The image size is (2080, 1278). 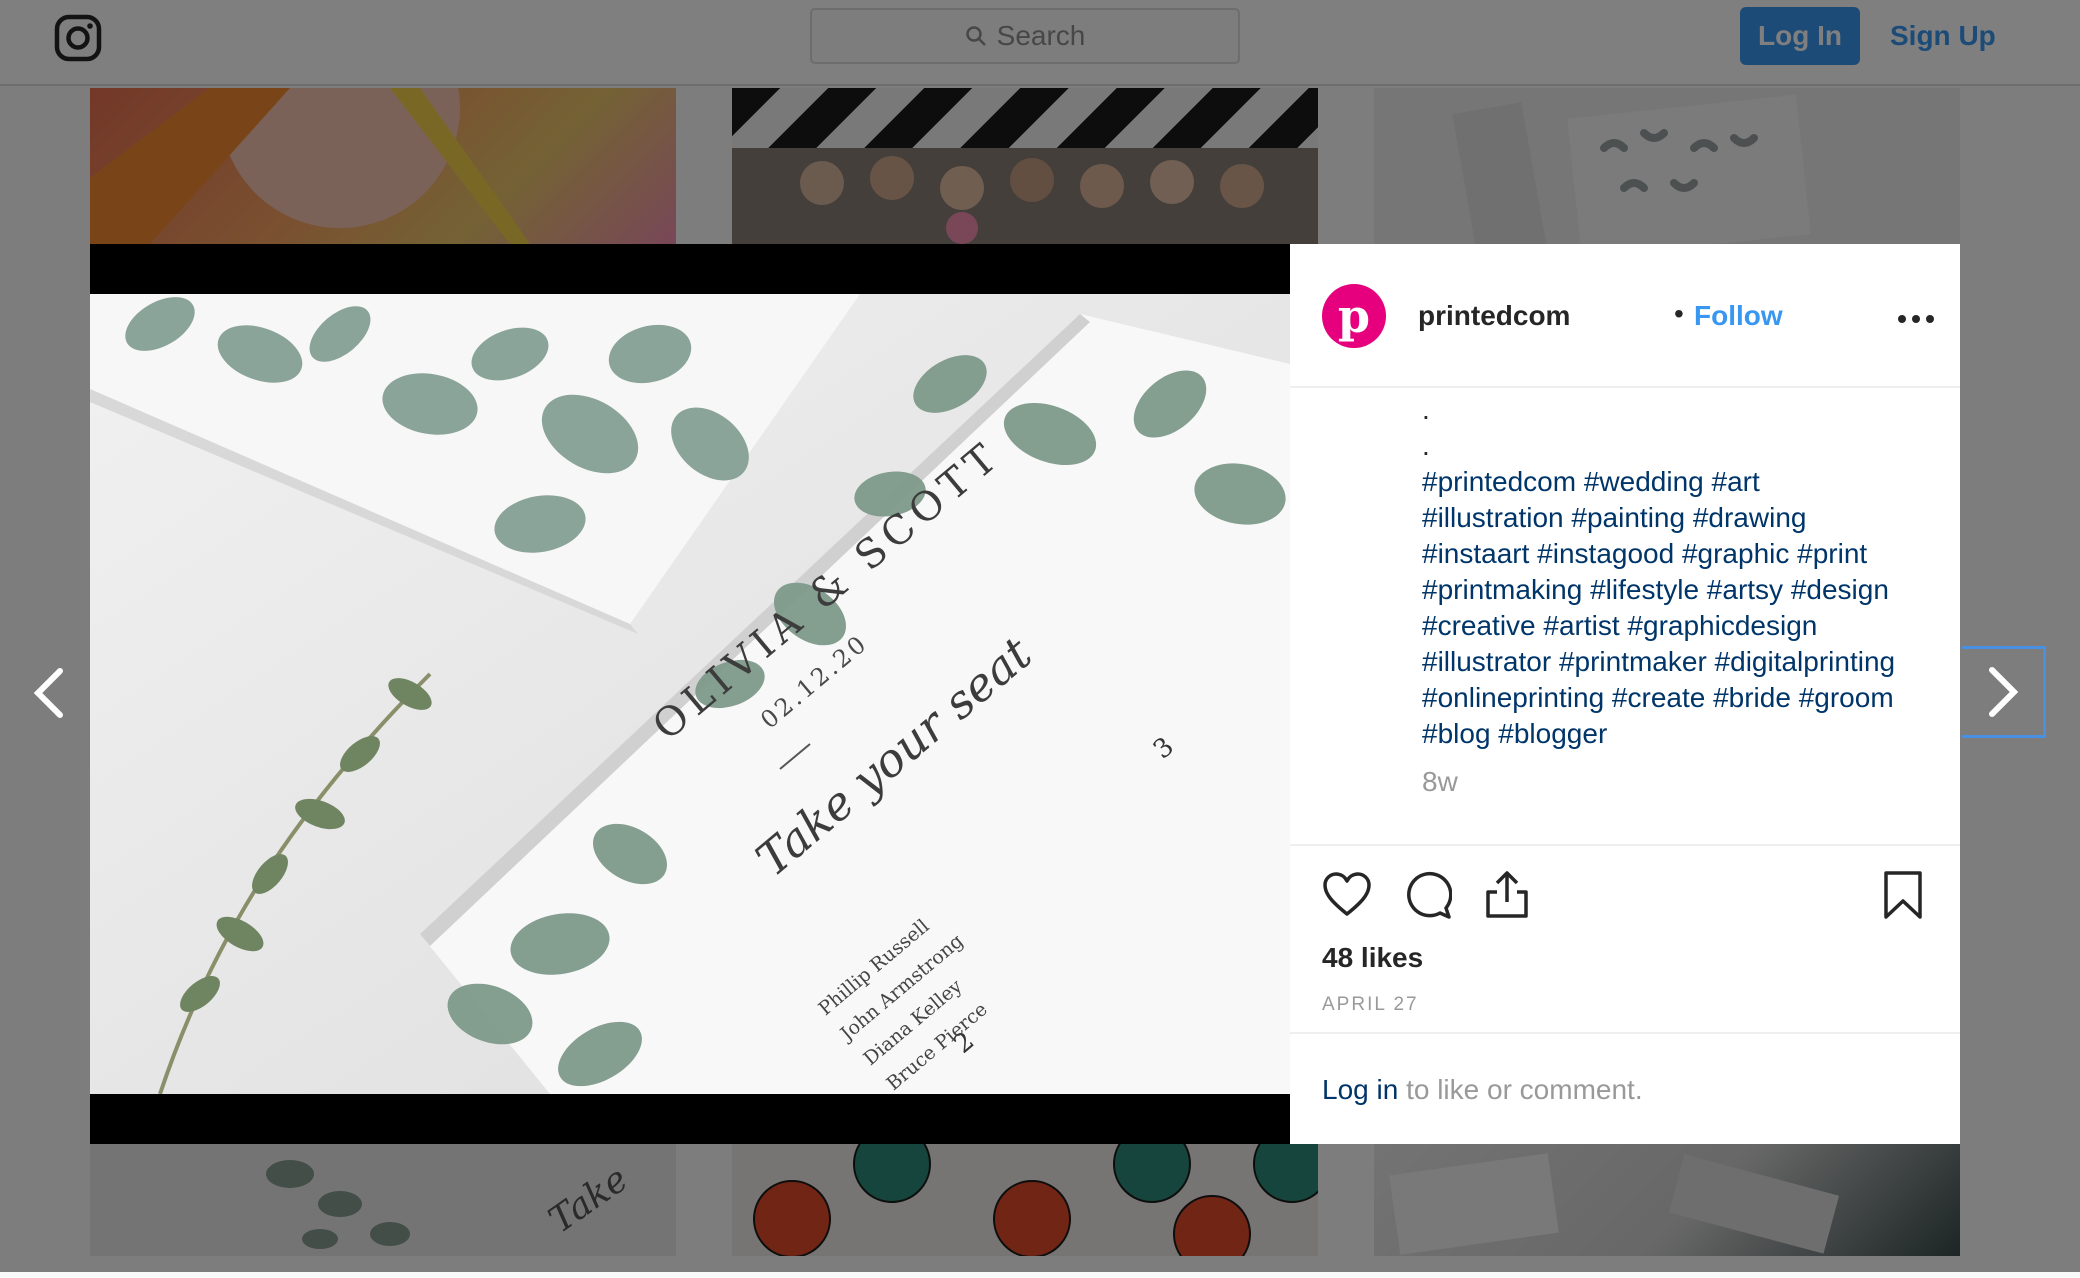 What do you see at coordinates (1682, 554) in the screenshot?
I see `hashtag-line: #instaart #instagood #graphic #print` at bounding box center [1682, 554].